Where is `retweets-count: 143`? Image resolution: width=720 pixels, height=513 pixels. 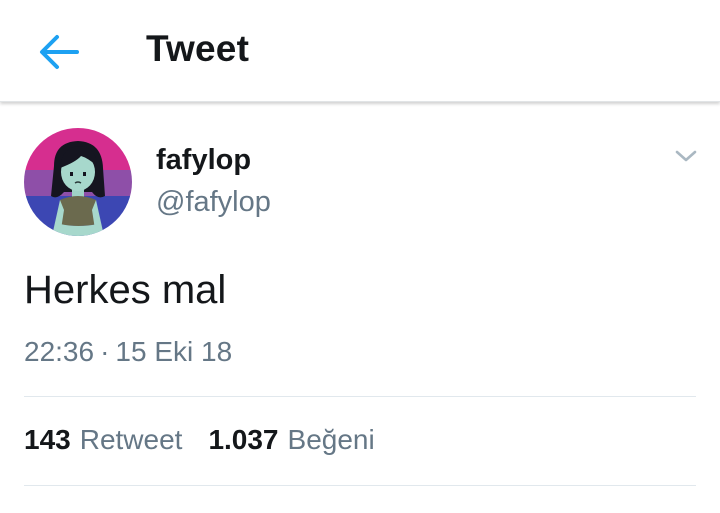
retweets-count: 143 is located at coordinates (47, 439).